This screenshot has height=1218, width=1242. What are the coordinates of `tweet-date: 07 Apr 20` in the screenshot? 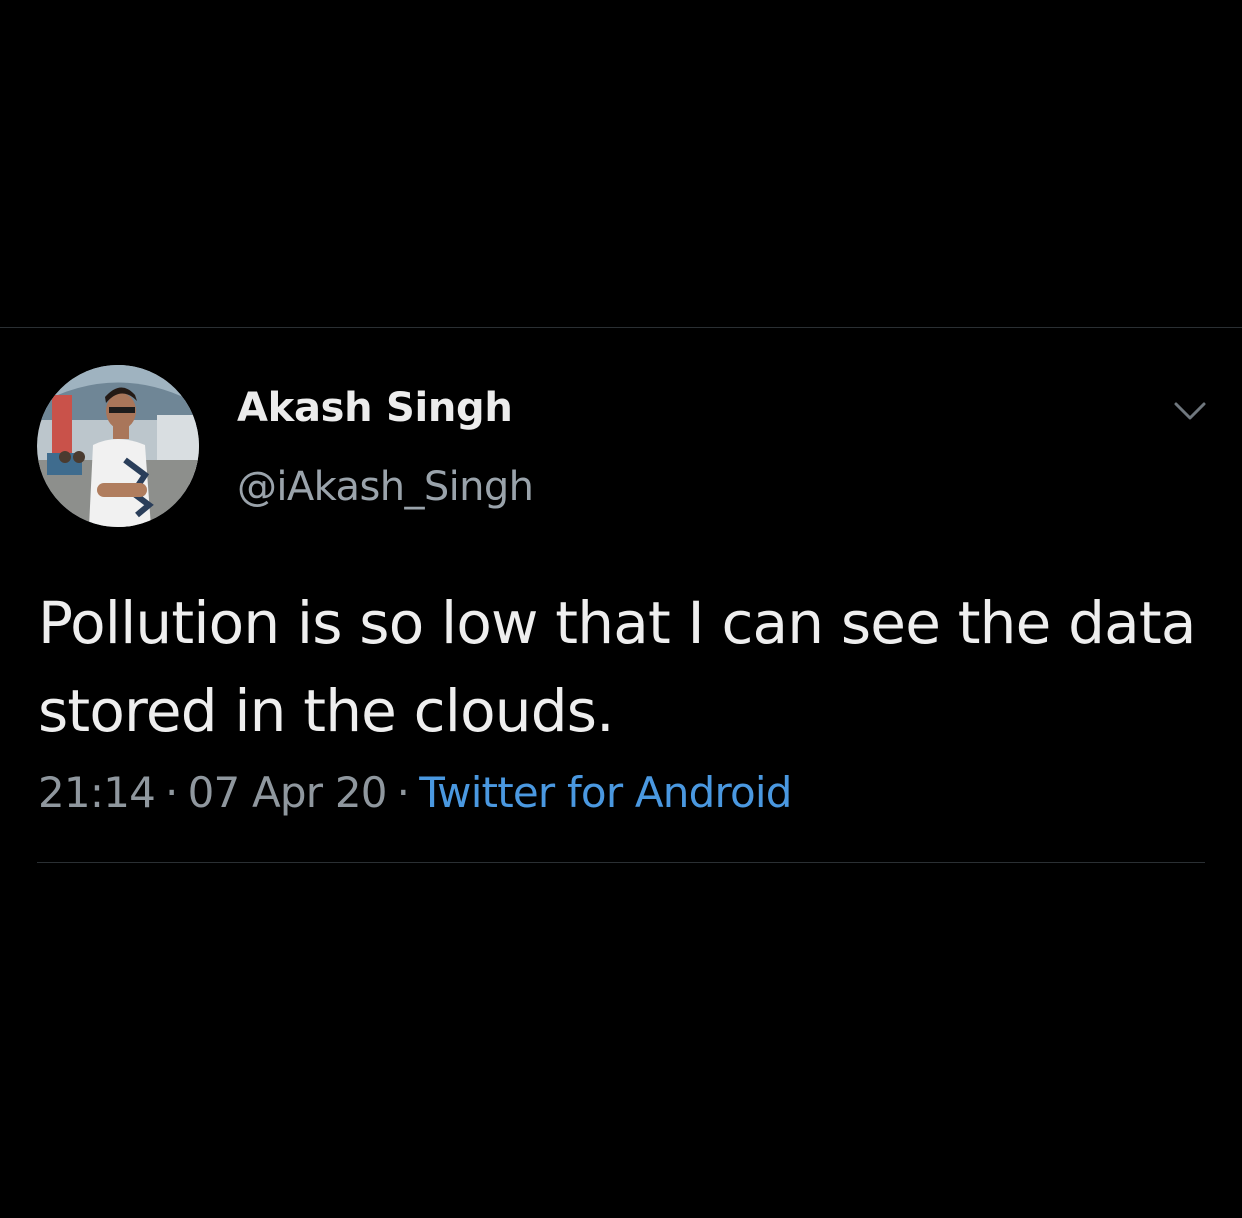 It's located at (288, 792).